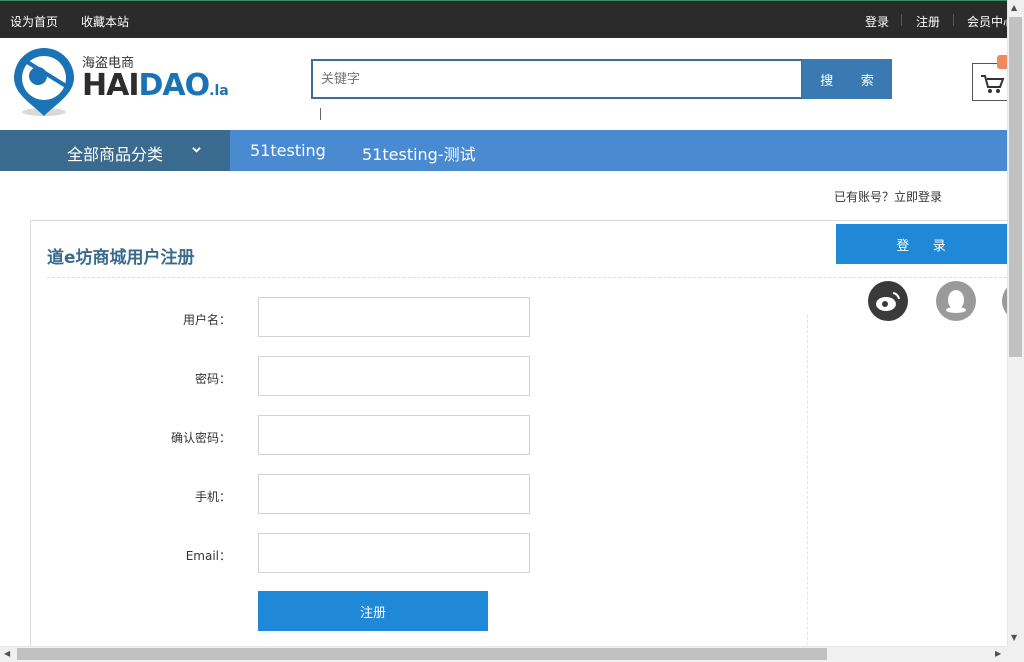 This screenshot has height=662, width=1024. I want to click on email-input, so click(394, 553).